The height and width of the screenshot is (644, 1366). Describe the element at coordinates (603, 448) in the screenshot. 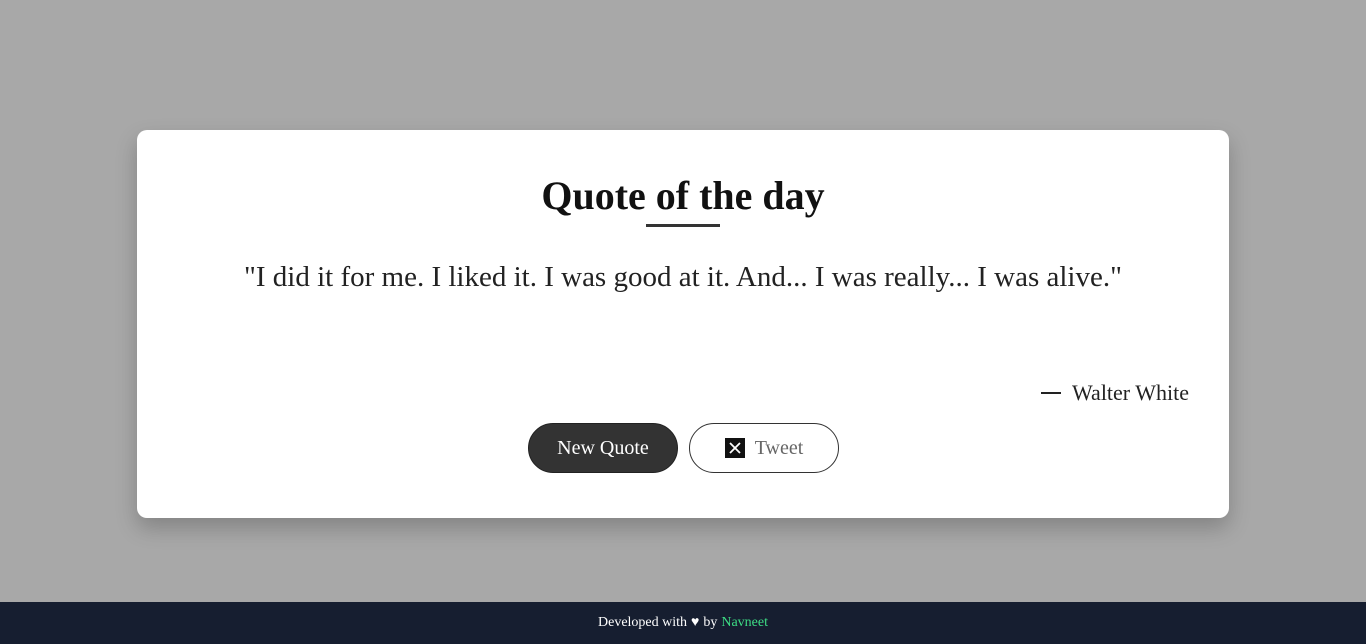

I see `new-quote-button: New Quote` at that location.